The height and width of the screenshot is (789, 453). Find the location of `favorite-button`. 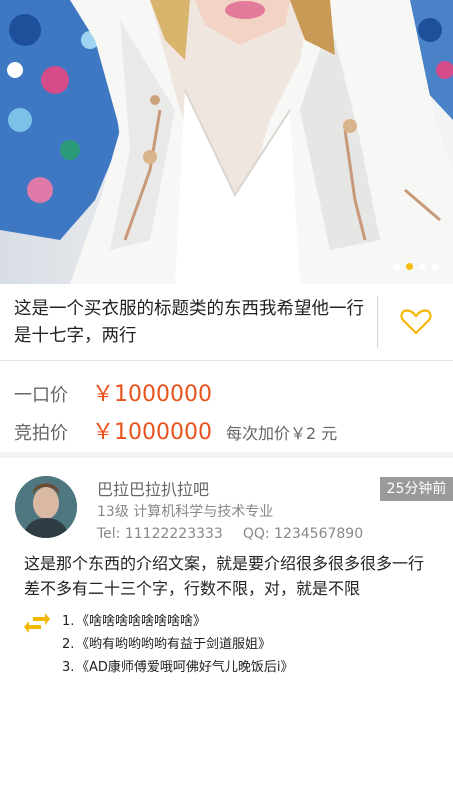

favorite-button is located at coordinates (416, 322).